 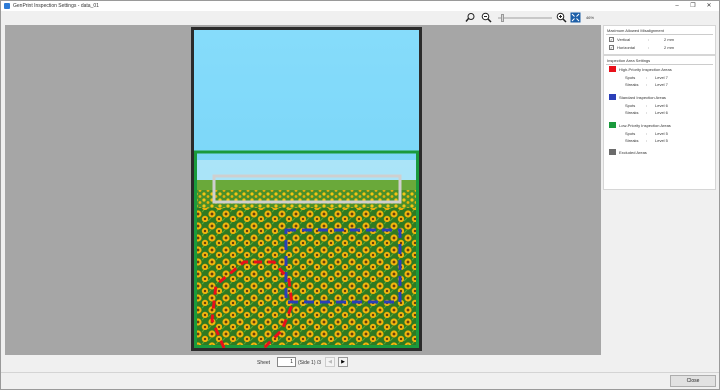 What do you see at coordinates (360, 372) in the screenshot?
I see `footer-divider` at bounding box center [360, 372].